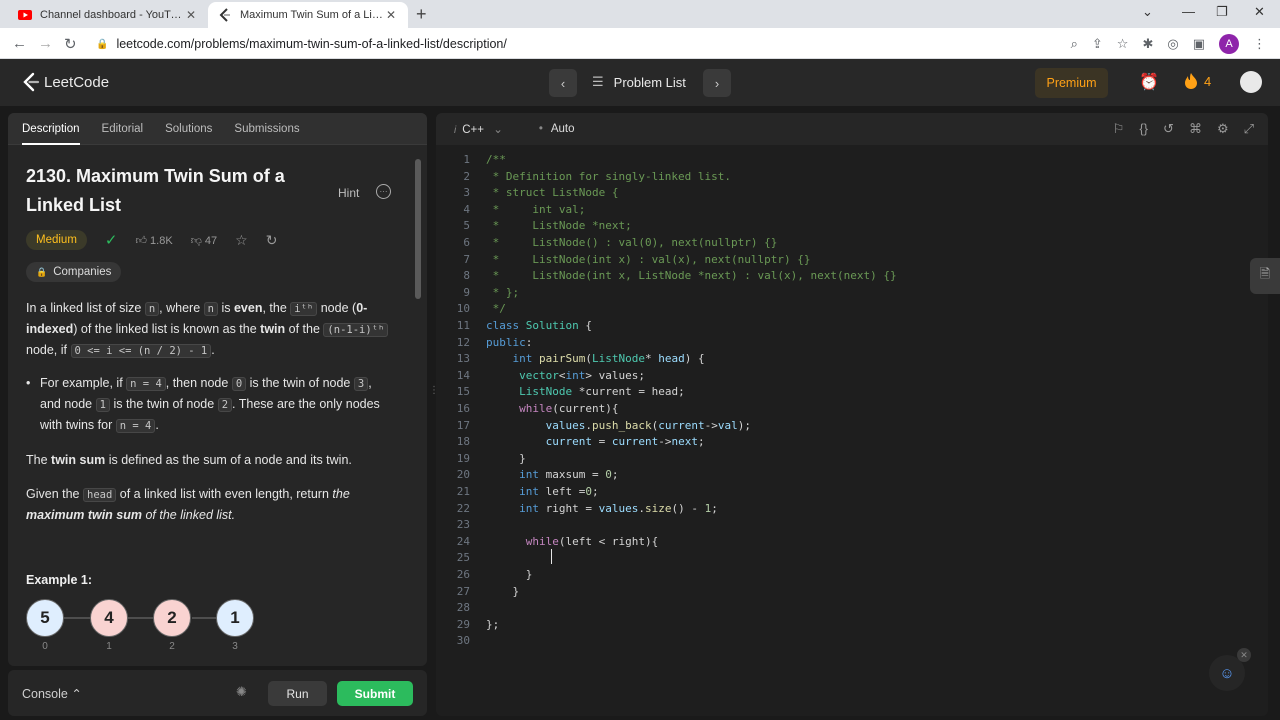 The width and height of the screenshot is (1280, 720). Describe the element at coordinates (418, 229) in the screenshot. I see `scrollbar-thumb` at that location.